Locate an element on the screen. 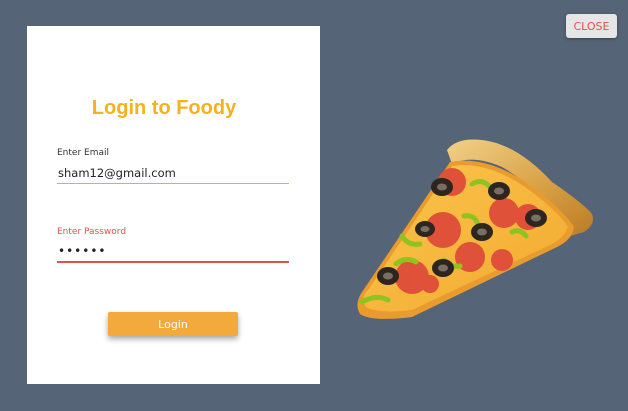 The width and height of the screenshot is (628, 411). email-label: Enter Email is located at coordinates (83, 153).